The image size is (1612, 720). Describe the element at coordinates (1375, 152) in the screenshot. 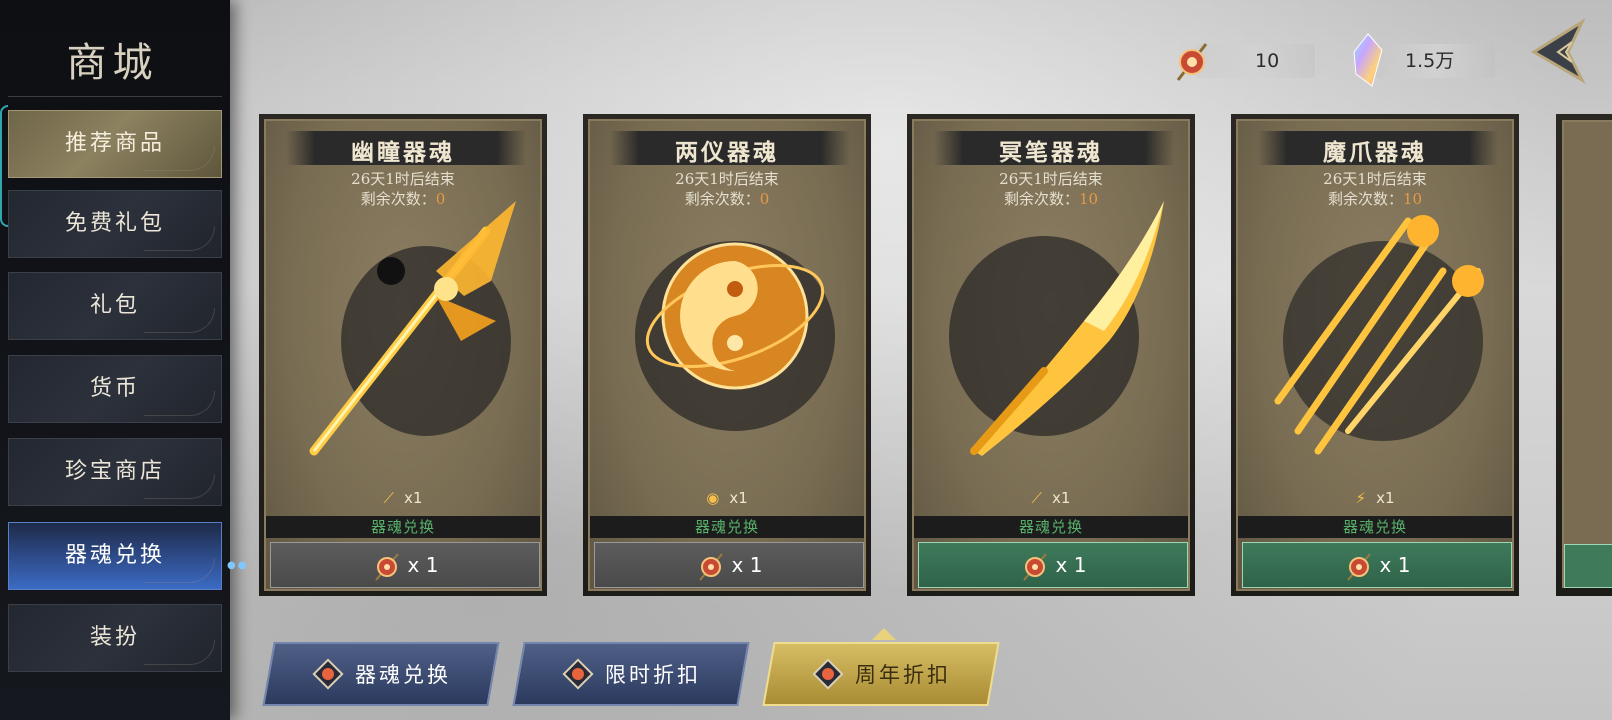

I see `card-title: 魔爪器魂` at that location.